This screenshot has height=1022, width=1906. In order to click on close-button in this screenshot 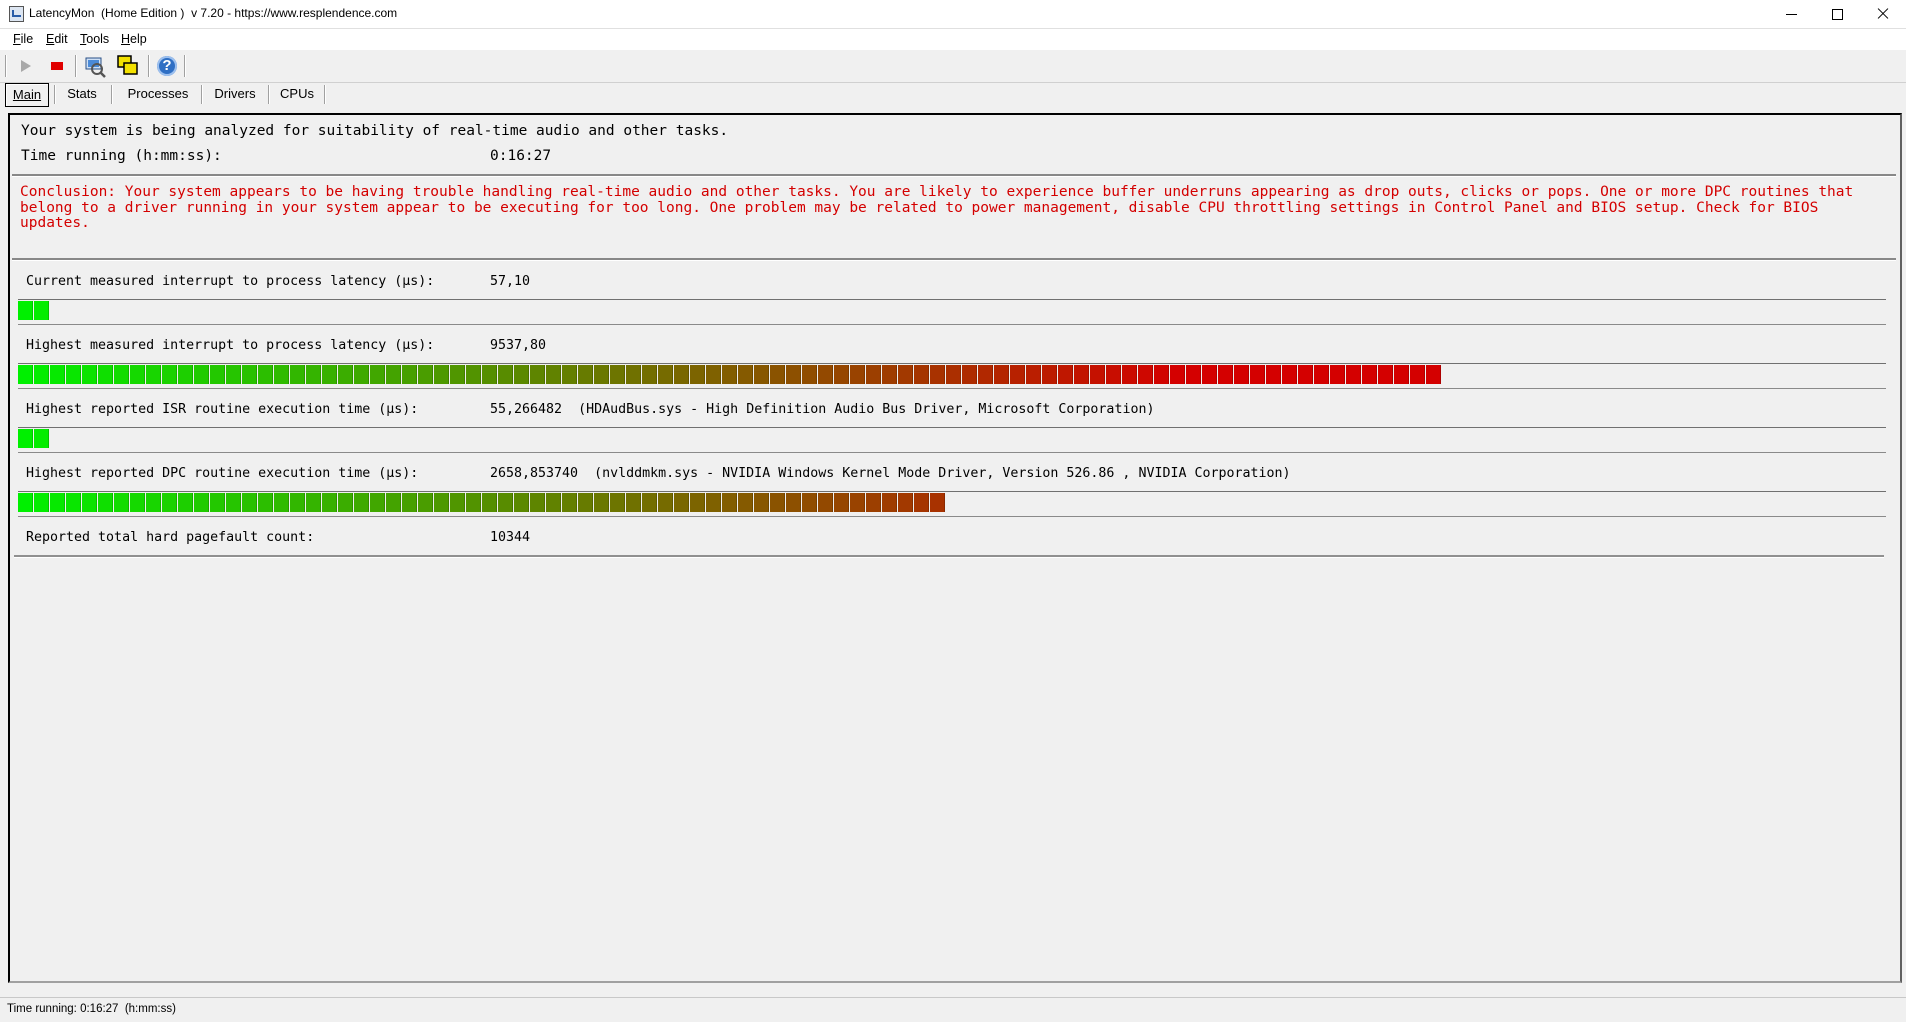, I will do `click(1883, 14)`.